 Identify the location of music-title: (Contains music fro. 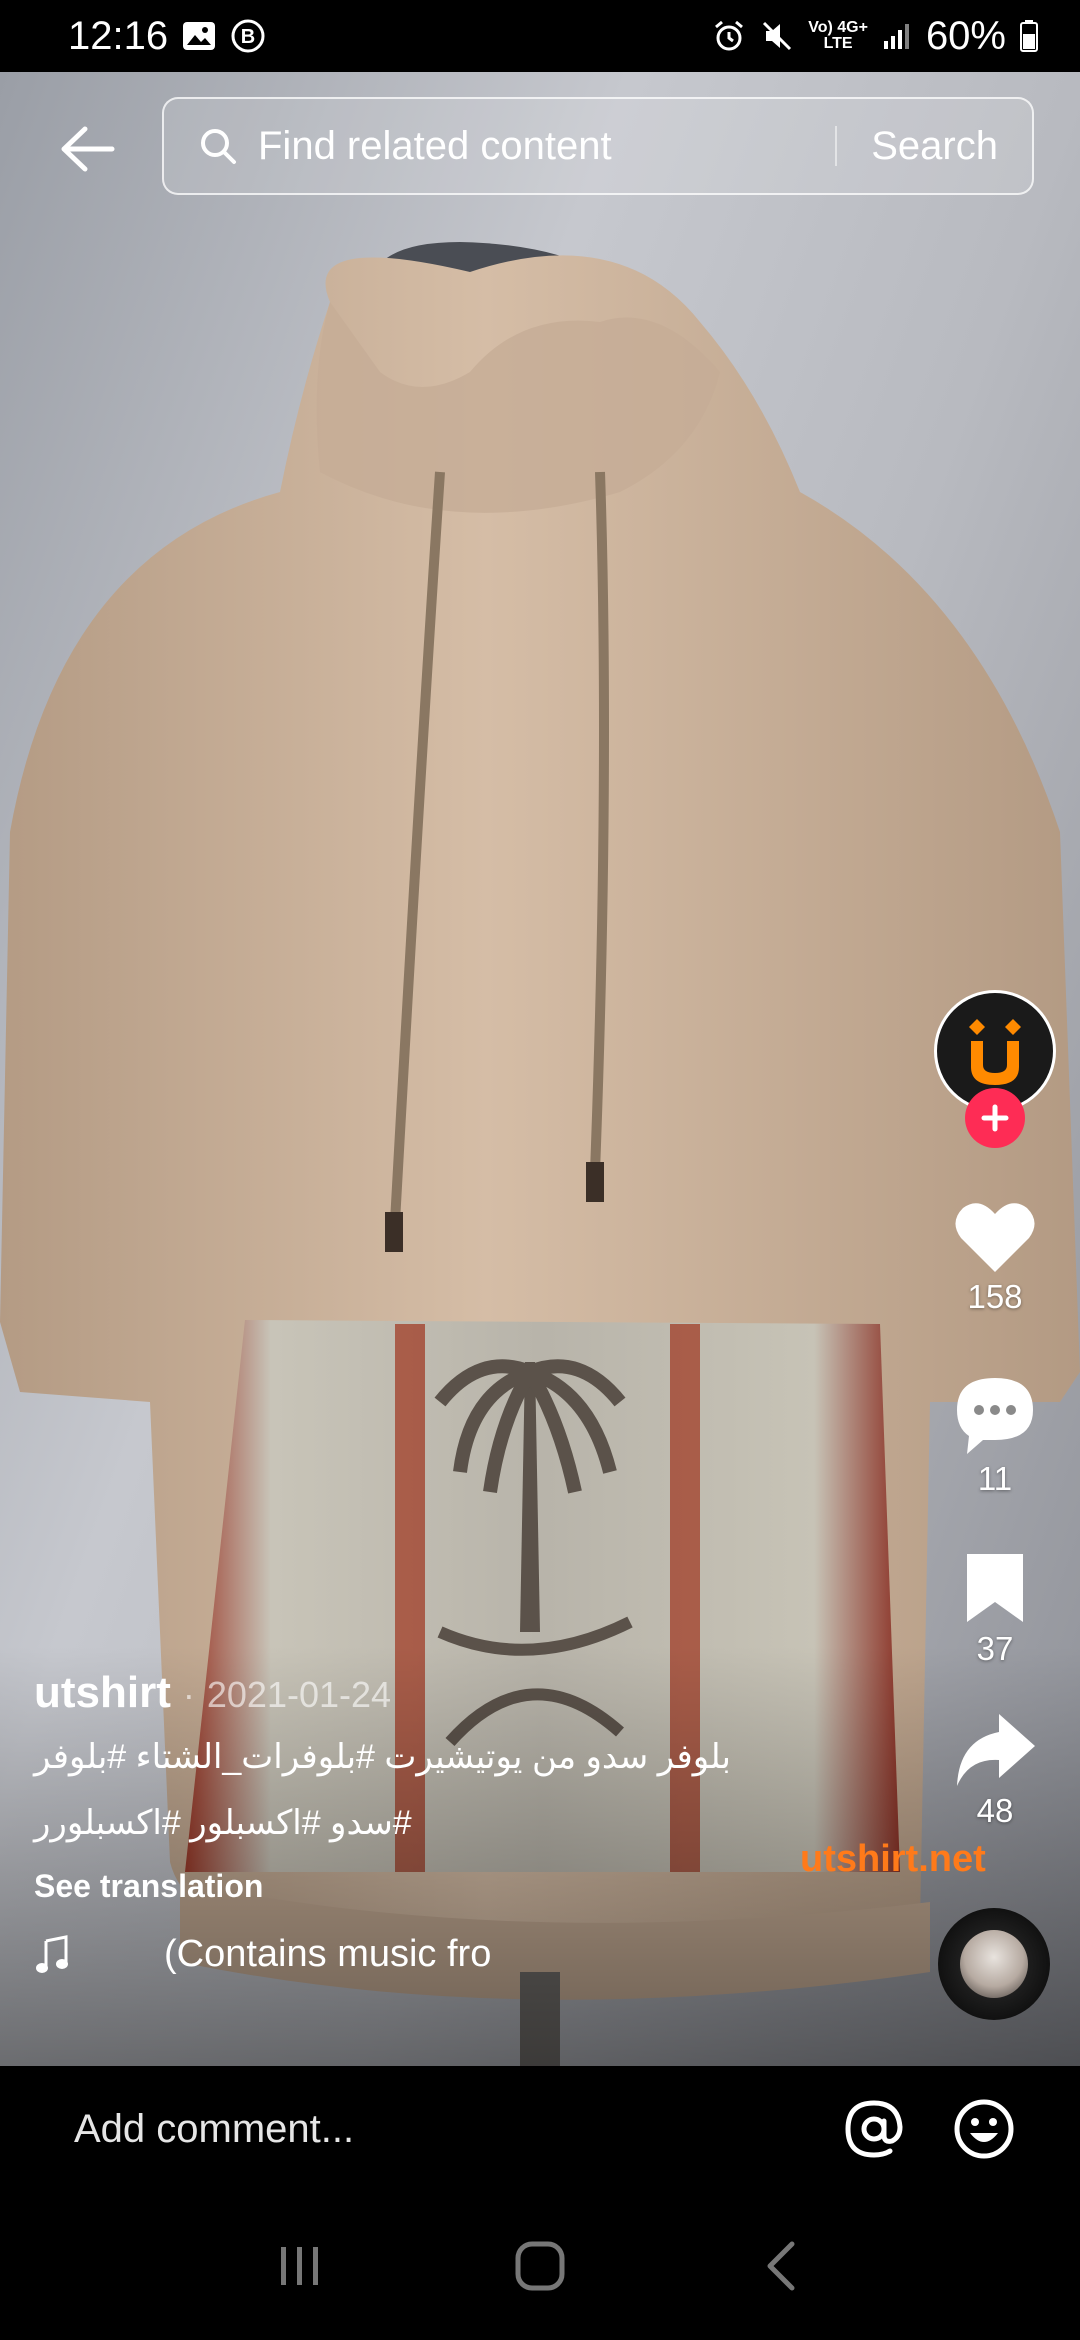
(328, 1954).